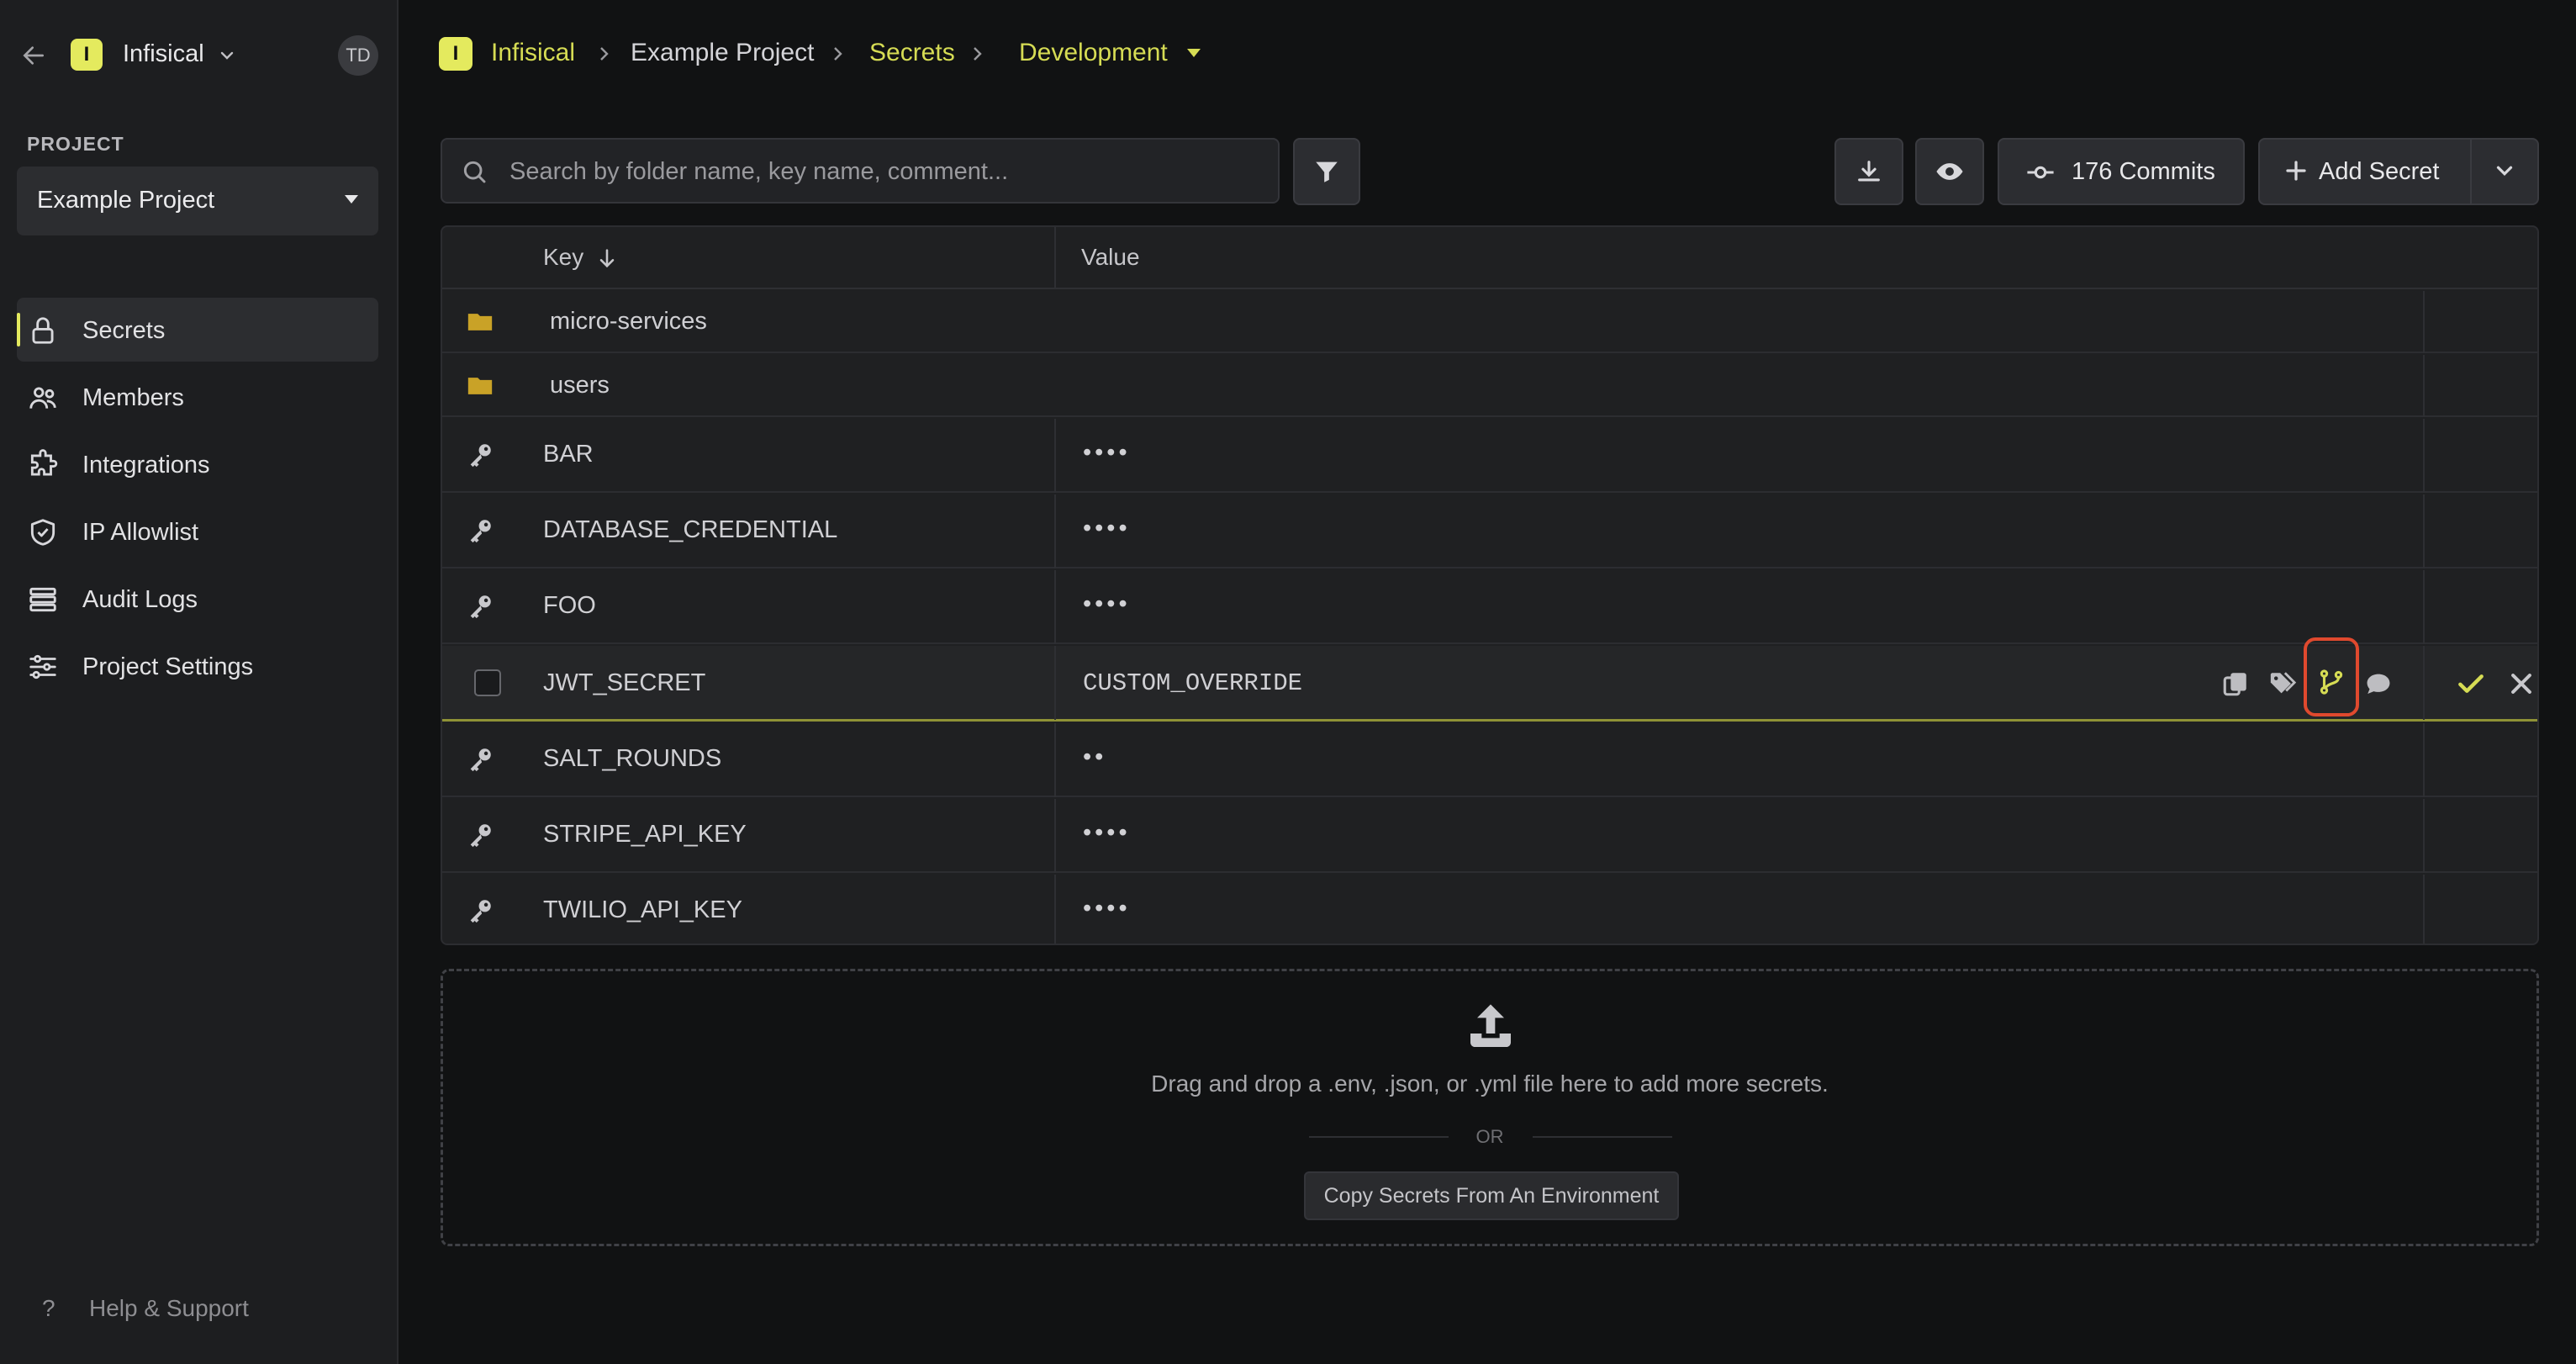  I want to click on help-label: Help & Support, so click(169, 1308).